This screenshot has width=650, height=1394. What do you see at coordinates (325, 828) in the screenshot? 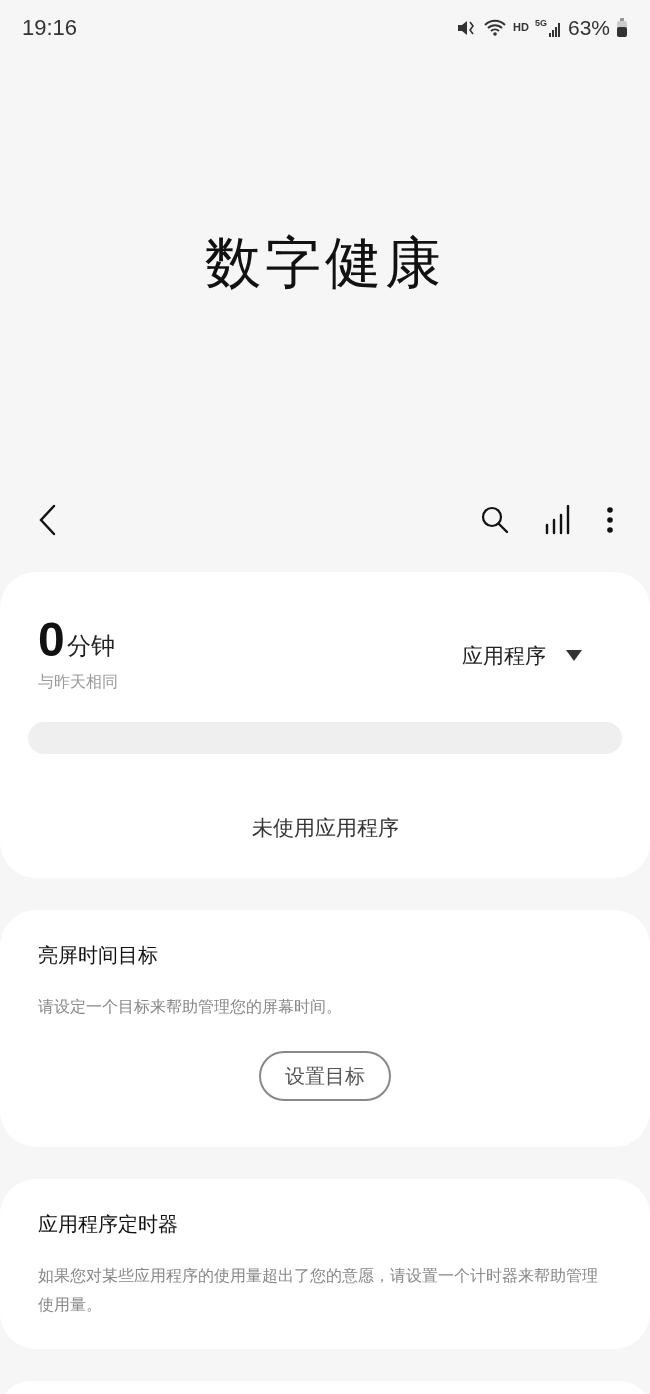
I see `empty-message: 未使用应用程序` at bounding box center [325, 828].